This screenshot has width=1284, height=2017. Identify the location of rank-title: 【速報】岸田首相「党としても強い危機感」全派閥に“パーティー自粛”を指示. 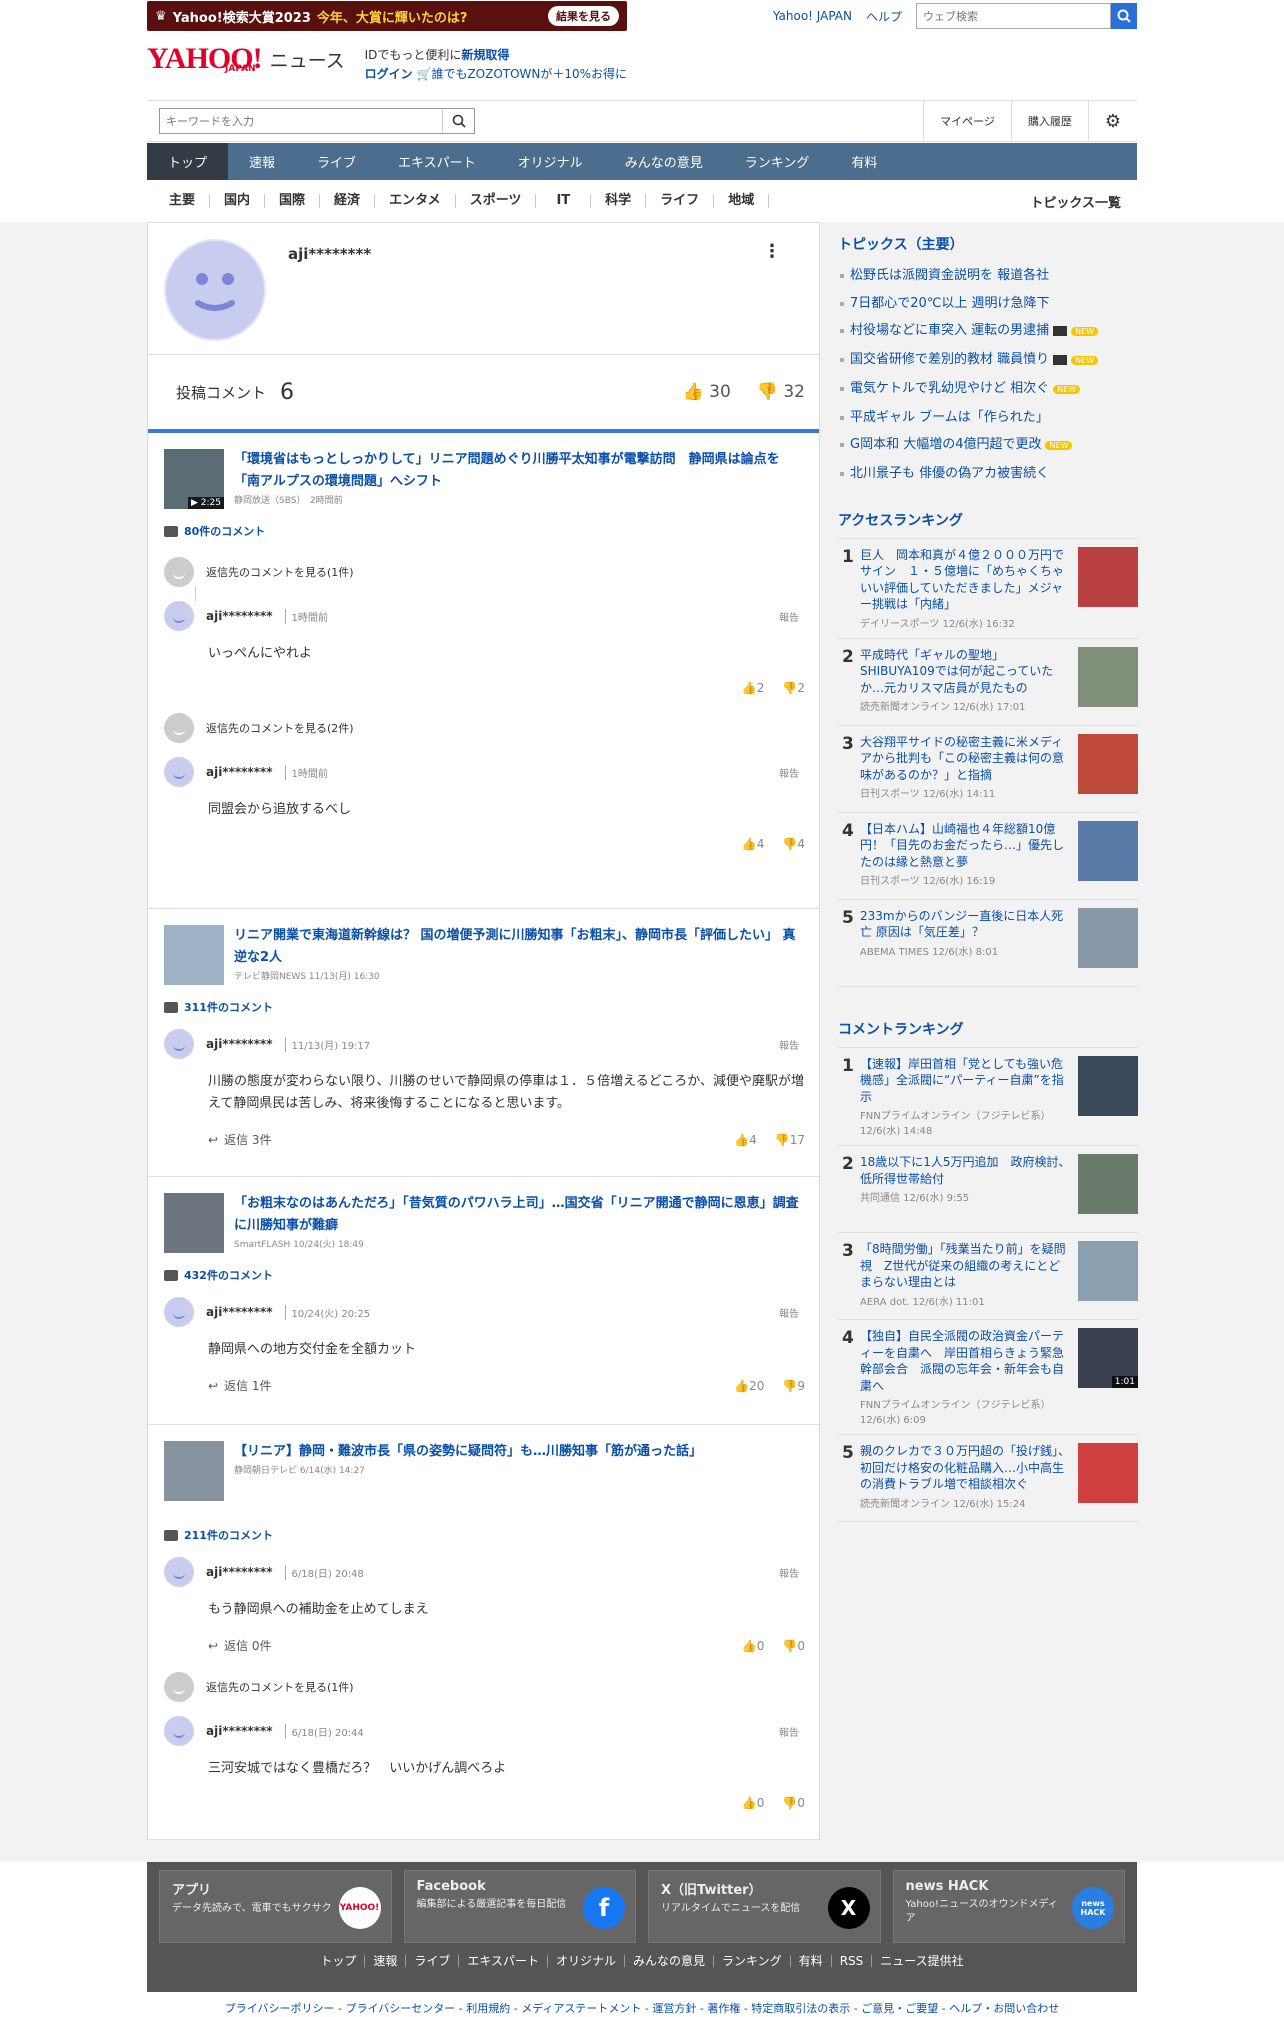
(966, 1081).